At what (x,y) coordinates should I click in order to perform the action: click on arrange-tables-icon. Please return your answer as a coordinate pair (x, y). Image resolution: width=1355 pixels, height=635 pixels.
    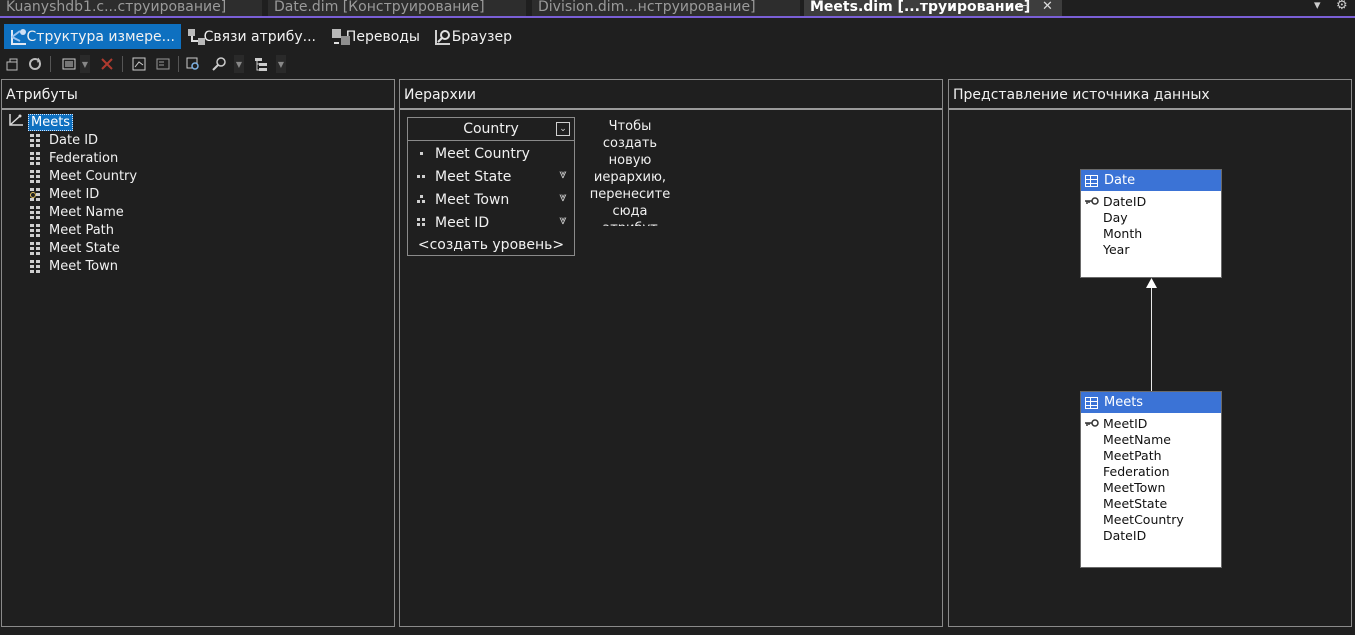
    Looking at the image, I should click on (261, 64).